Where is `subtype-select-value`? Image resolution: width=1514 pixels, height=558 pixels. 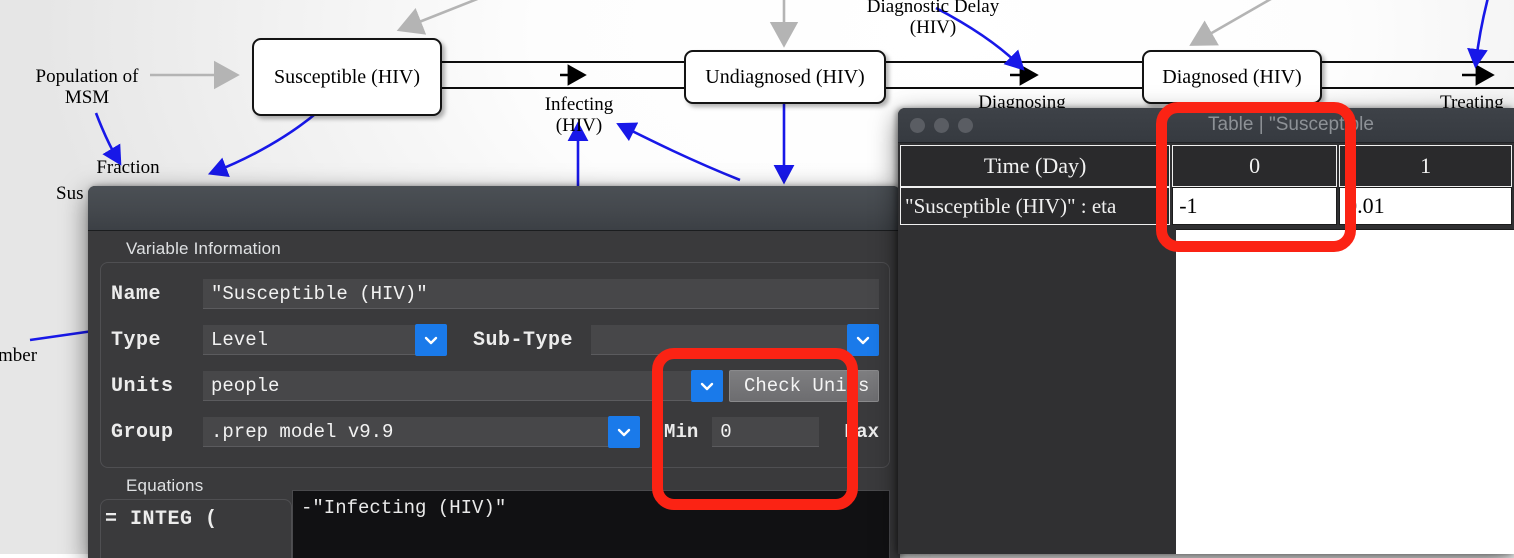
subtype-select-value is located at coordinates (719, 340).